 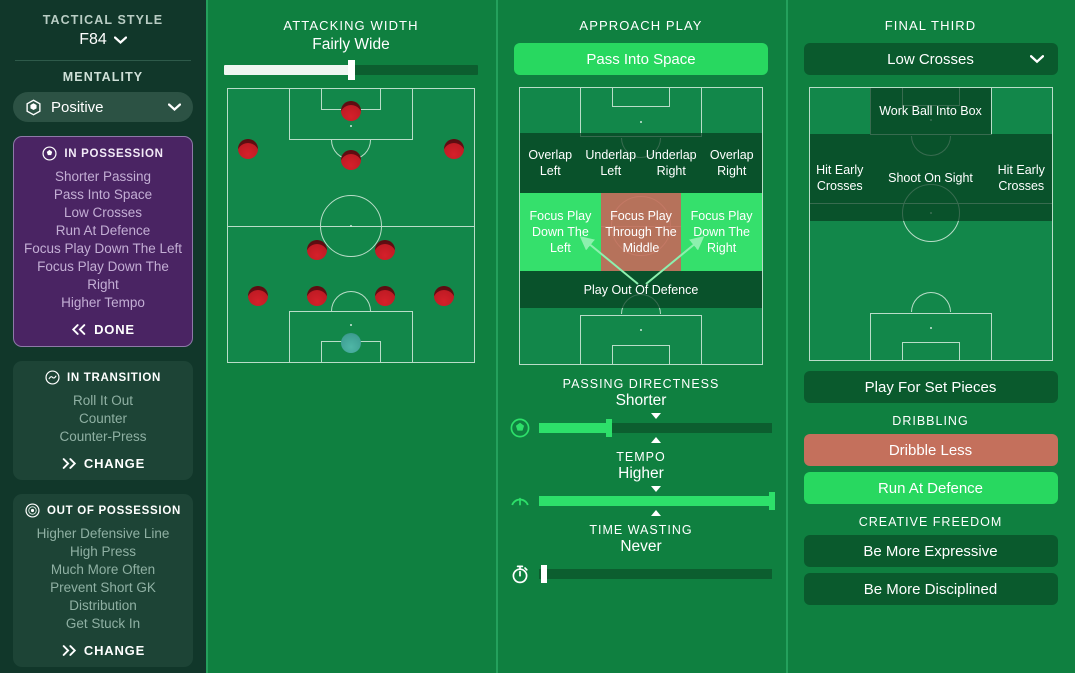 I want to click on transition-icon, so click(x=52, y=377).